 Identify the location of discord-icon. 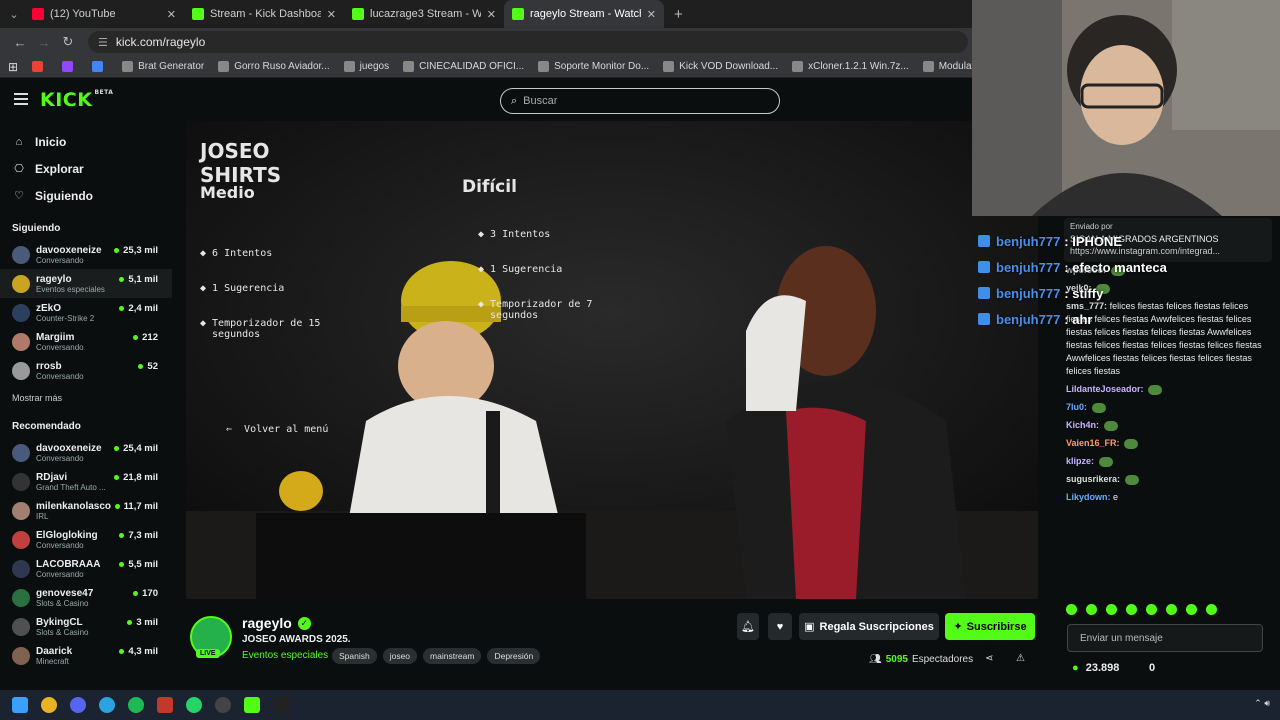
(78, 705).